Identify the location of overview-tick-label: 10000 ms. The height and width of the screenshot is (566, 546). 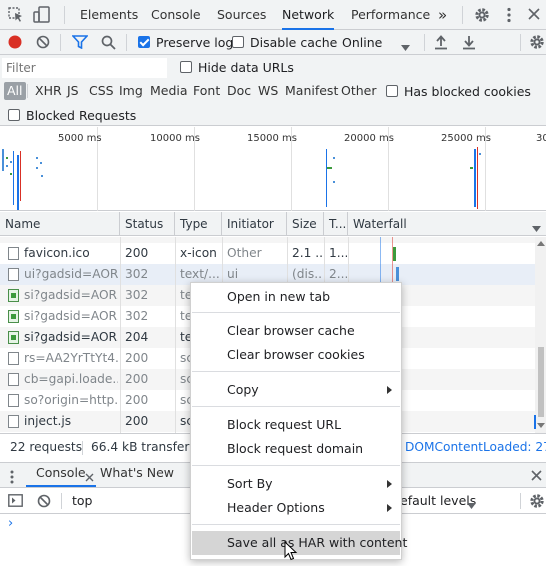
(175, 138).